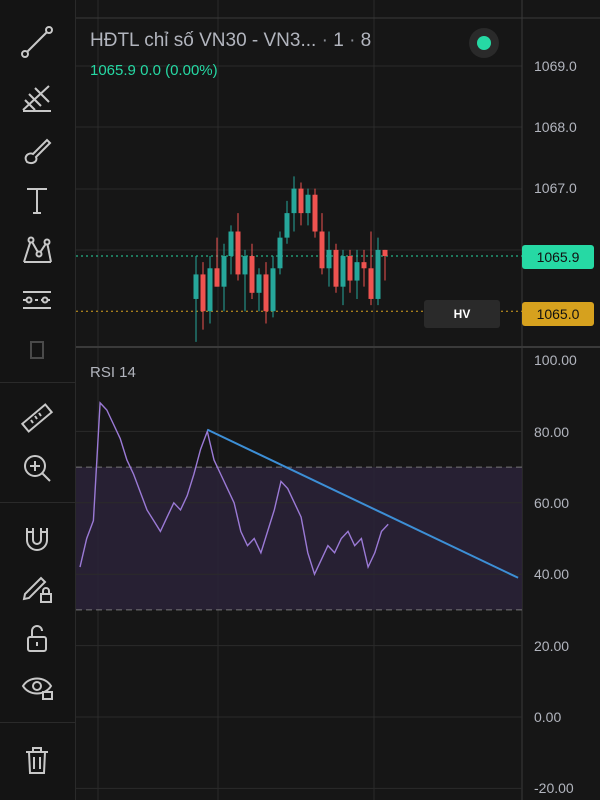 Image resolution: width=600 pixels, height=800 pixels. What do you see at coordinates (150, 70) in the screenshot?
I see `change-value: 0.0` at bounding box center [150, 70].